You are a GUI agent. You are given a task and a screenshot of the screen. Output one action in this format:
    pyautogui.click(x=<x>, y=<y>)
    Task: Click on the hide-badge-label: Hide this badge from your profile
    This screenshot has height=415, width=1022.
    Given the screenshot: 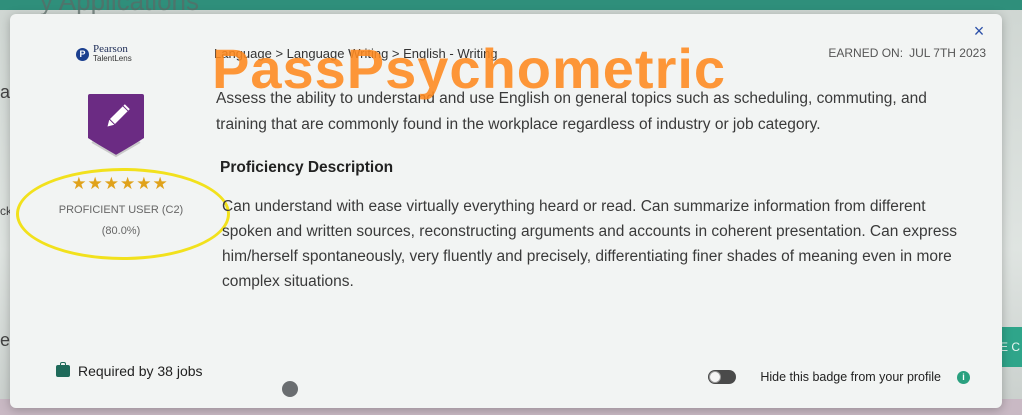 What is the action you would take?
    pyautogui.click(x=850, y=377)
    